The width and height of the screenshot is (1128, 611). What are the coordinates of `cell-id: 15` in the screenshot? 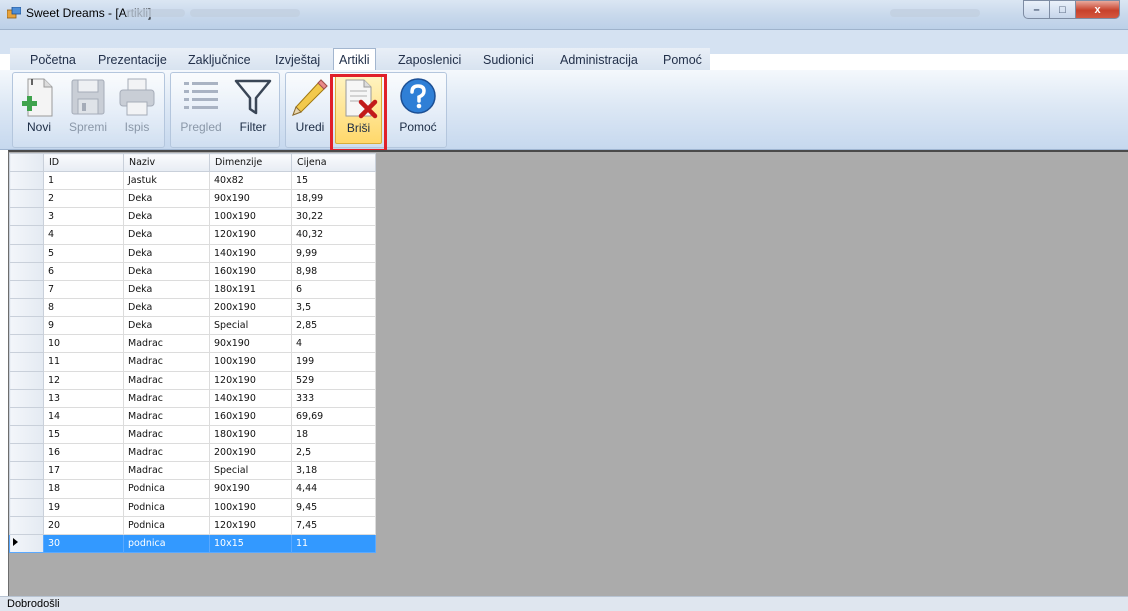 It's located at (83, 434).